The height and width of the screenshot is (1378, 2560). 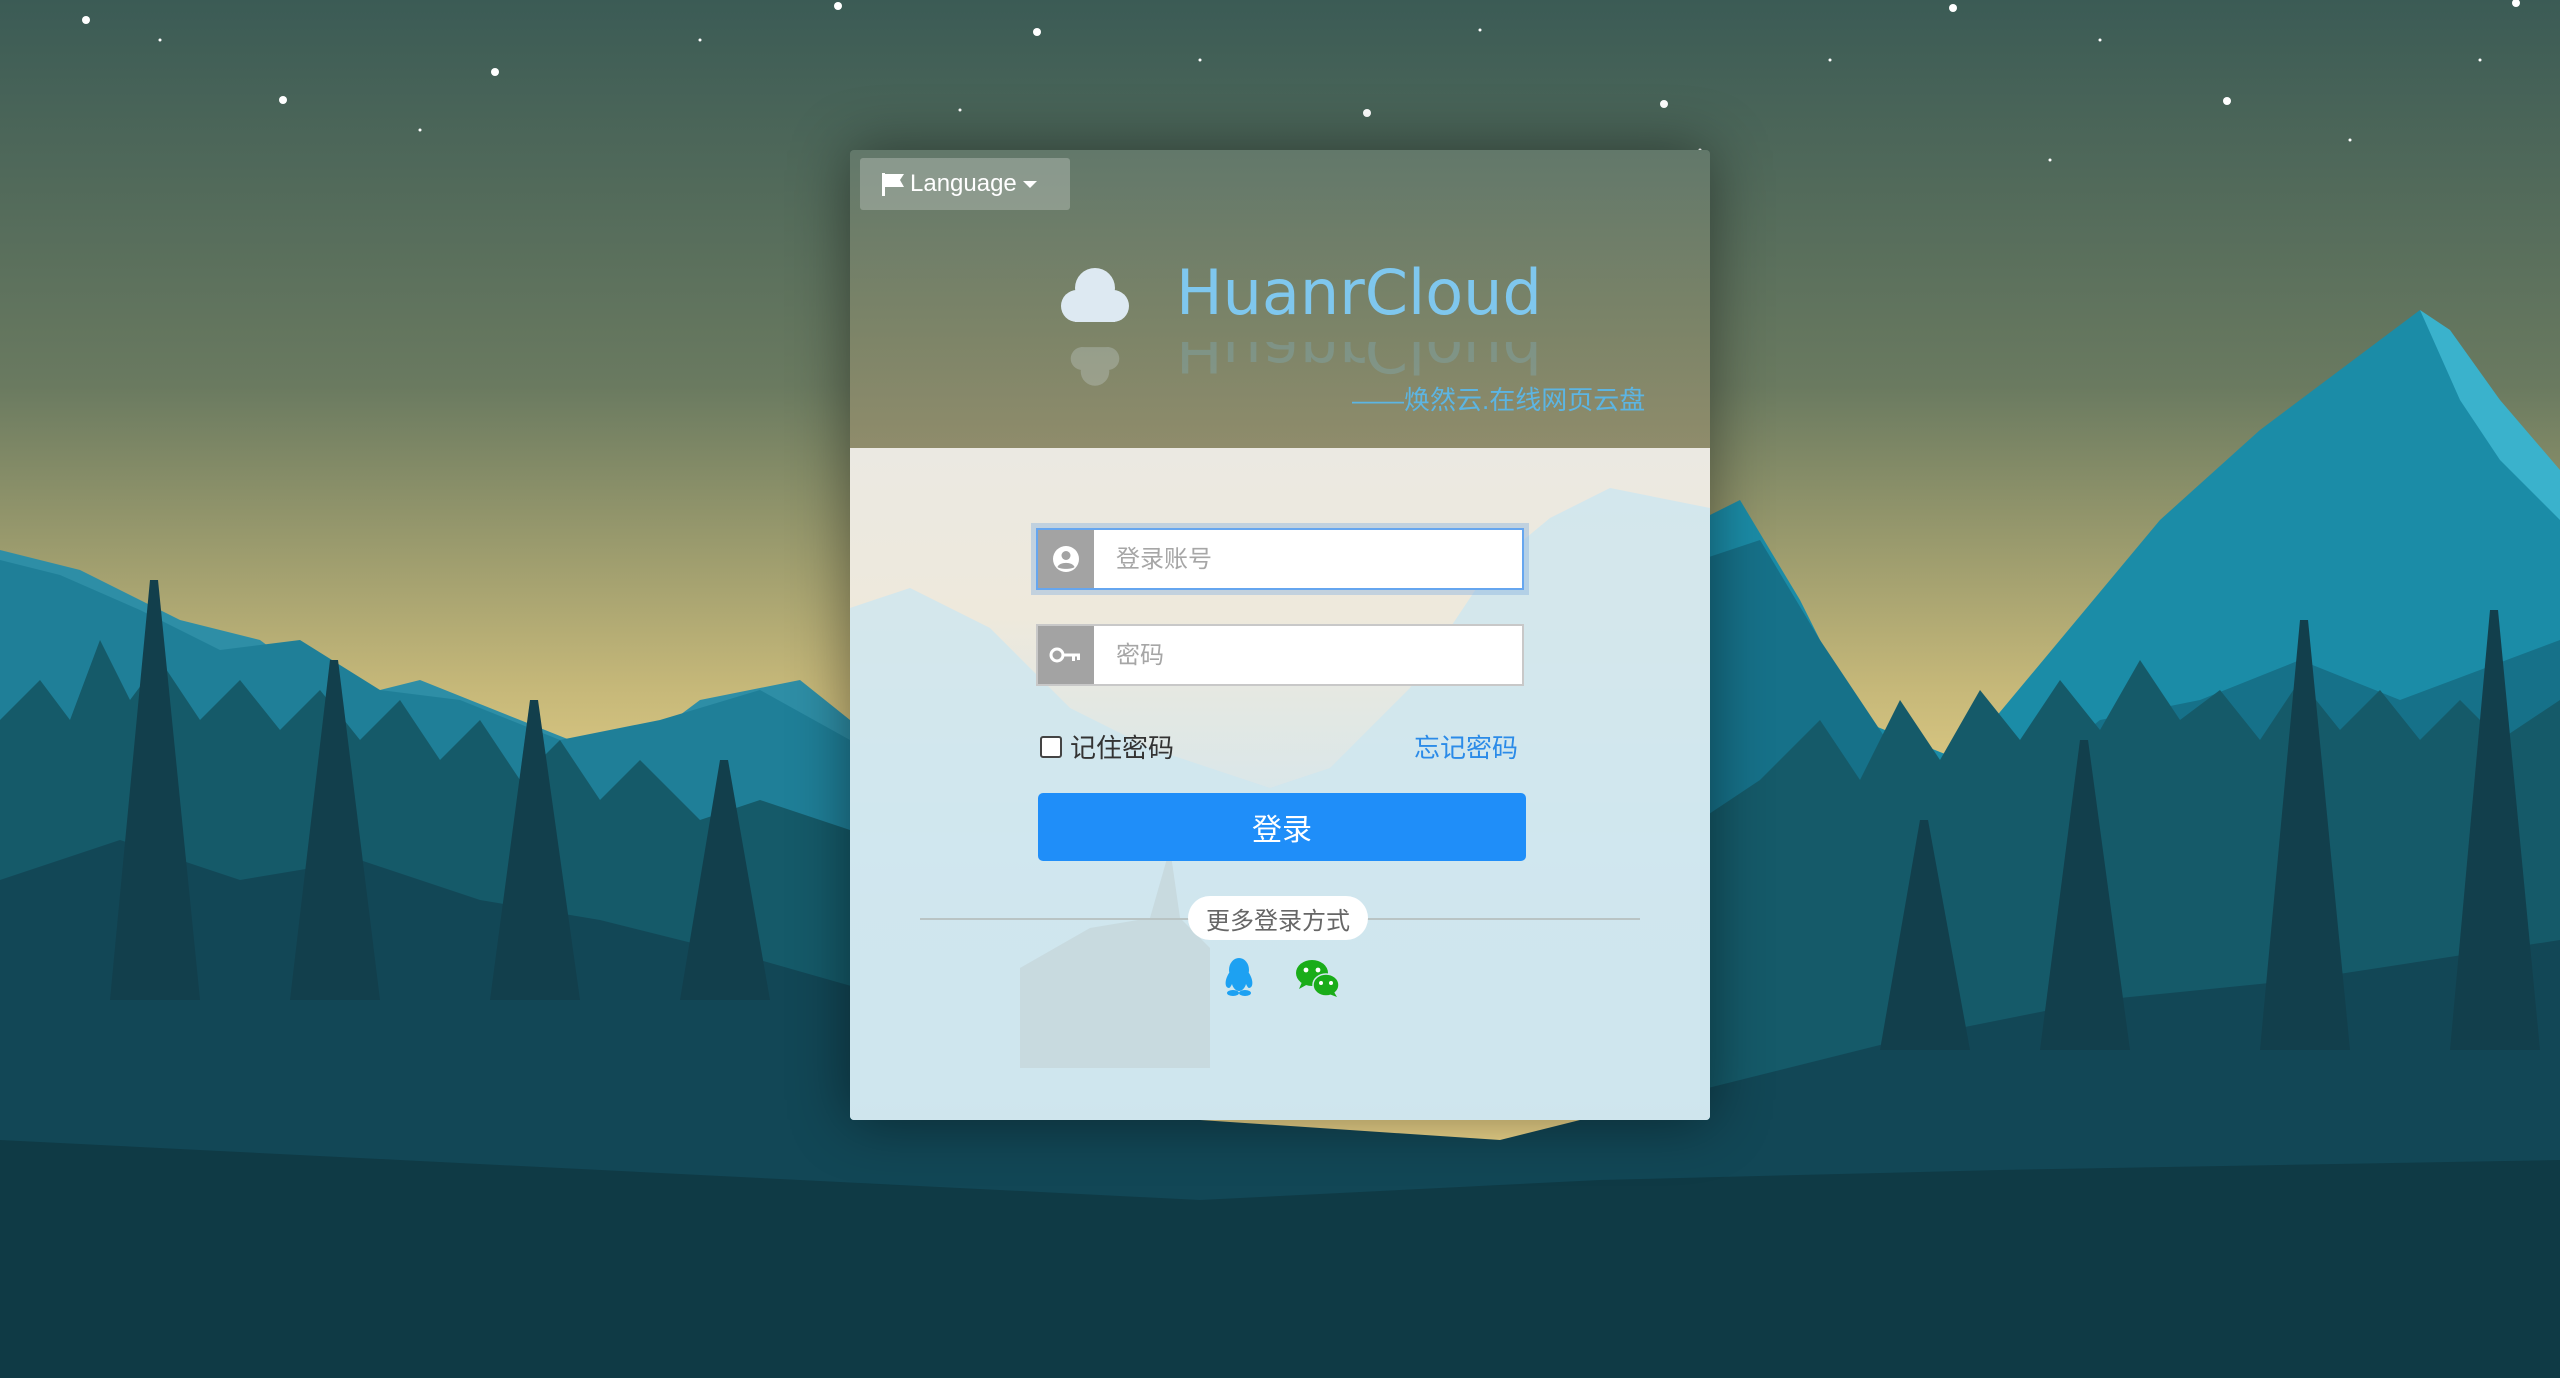 I want to click on password-field-group, so click(x=1280, y=655).